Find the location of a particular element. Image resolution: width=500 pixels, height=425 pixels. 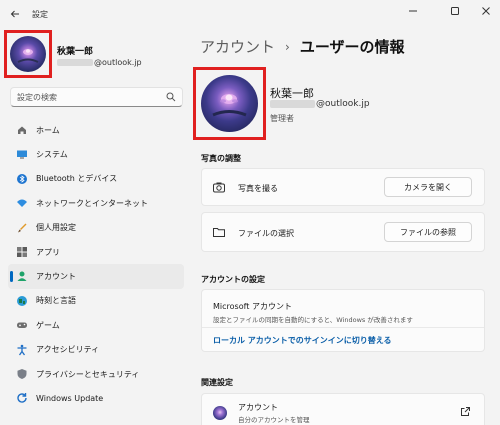

sidebar-item-privacy: プライバシーとセキュリティ is located at coordinates (96, 374).